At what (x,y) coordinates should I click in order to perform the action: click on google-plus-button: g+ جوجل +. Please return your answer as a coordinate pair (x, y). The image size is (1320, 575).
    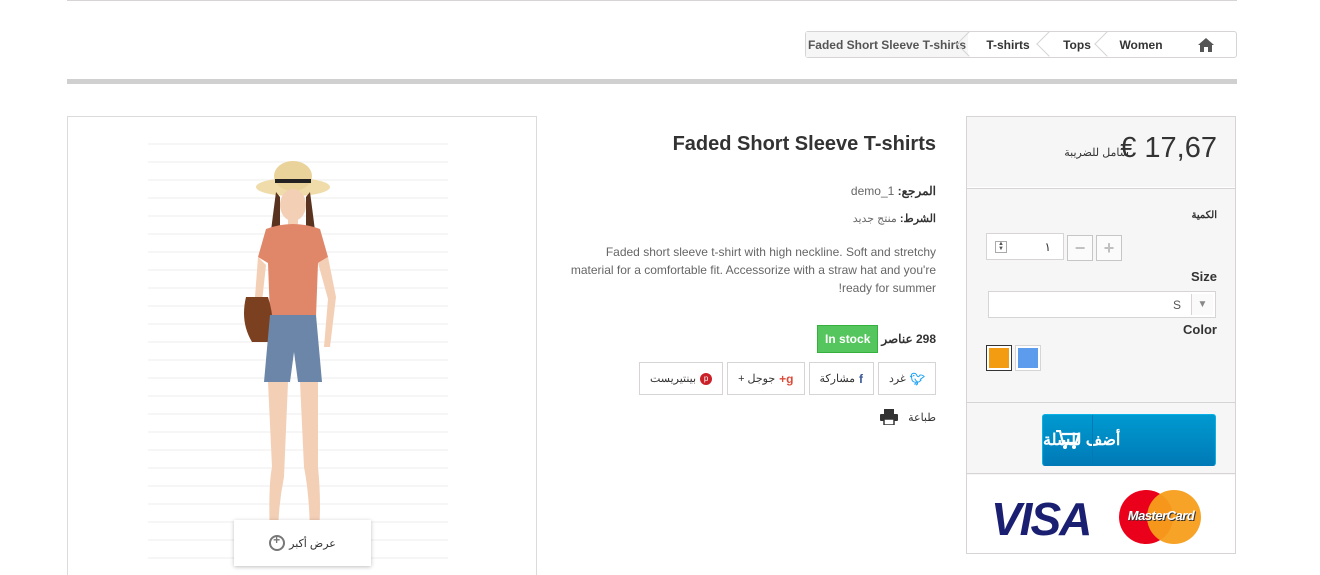
    Looking at the image, I should click on (766, 378).